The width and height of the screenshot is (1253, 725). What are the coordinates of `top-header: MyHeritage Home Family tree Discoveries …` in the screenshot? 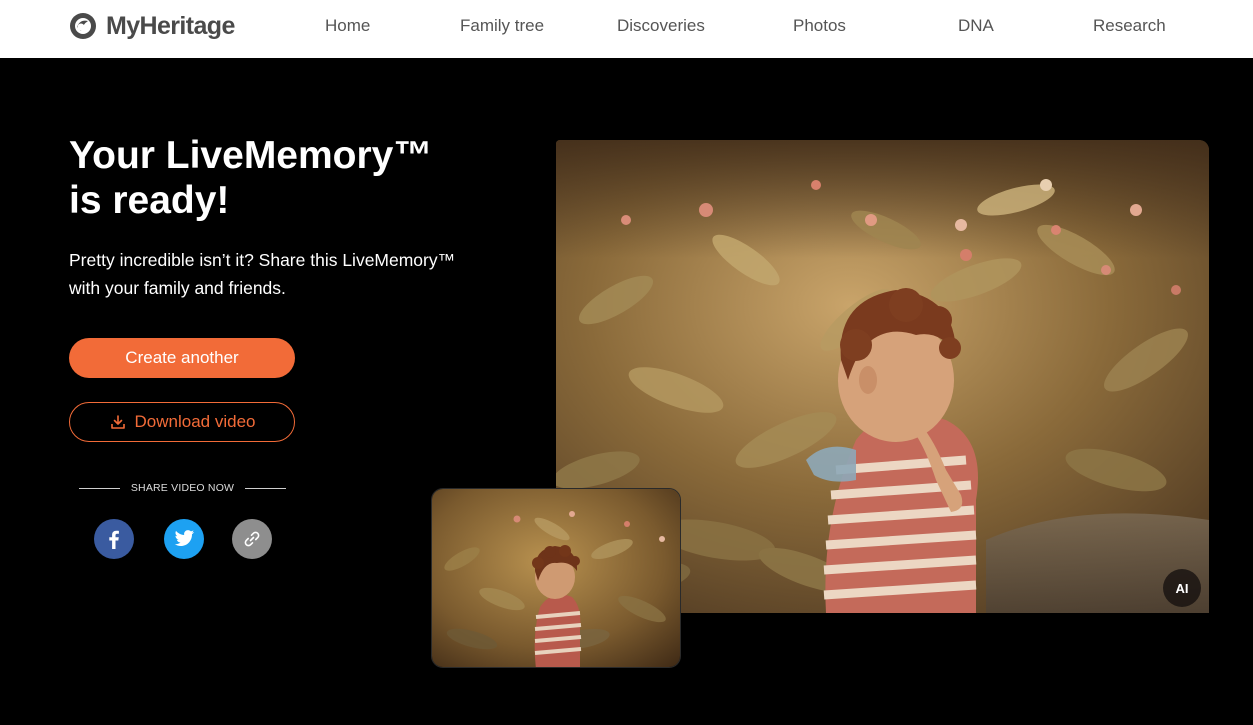 It's located at (626, 29).